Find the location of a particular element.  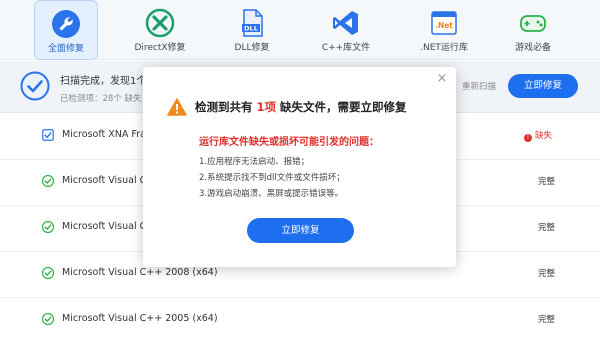

tab-label: .NET运行库 is located at coordinates (444, 48).